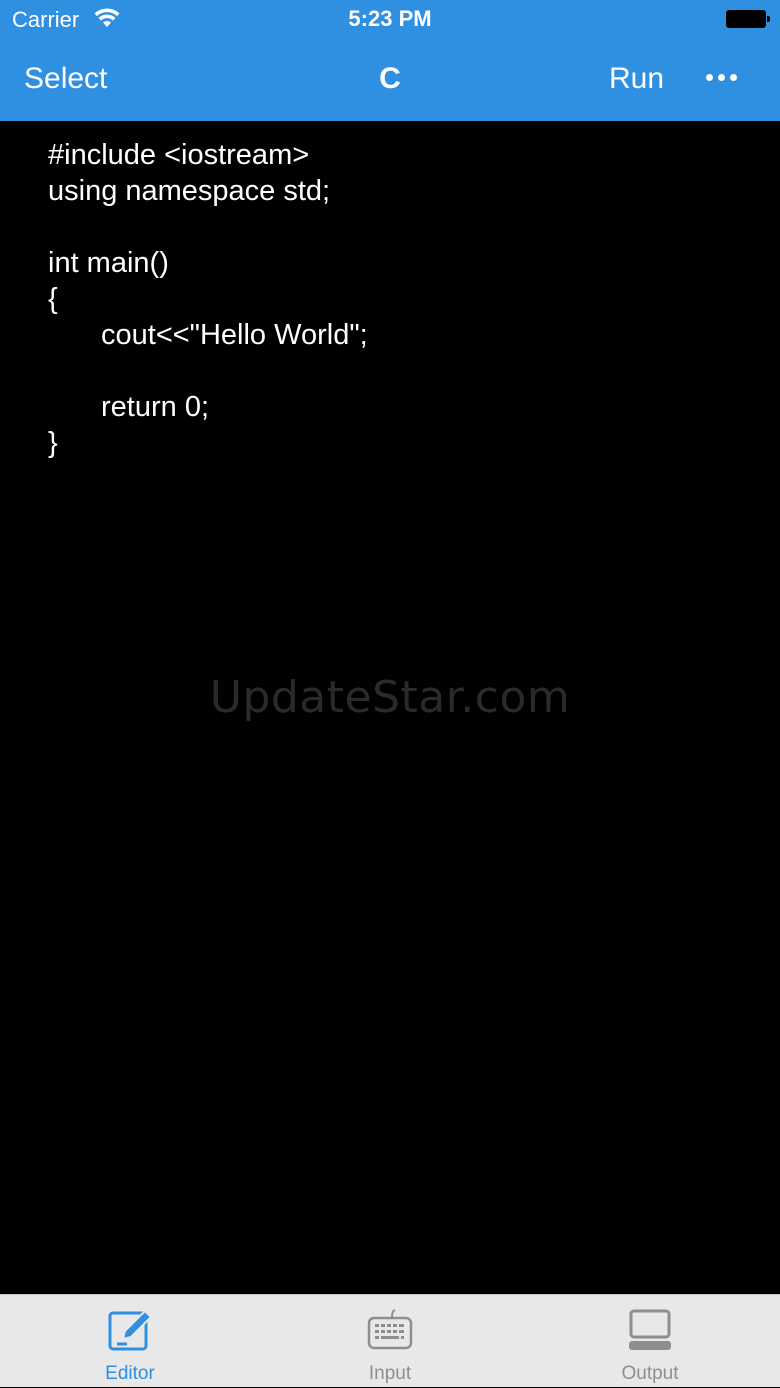  What do you see at coordinates (390, 1329) in the screenshot?
I see `keyboard-icon` at bounding box center [390, 1329].